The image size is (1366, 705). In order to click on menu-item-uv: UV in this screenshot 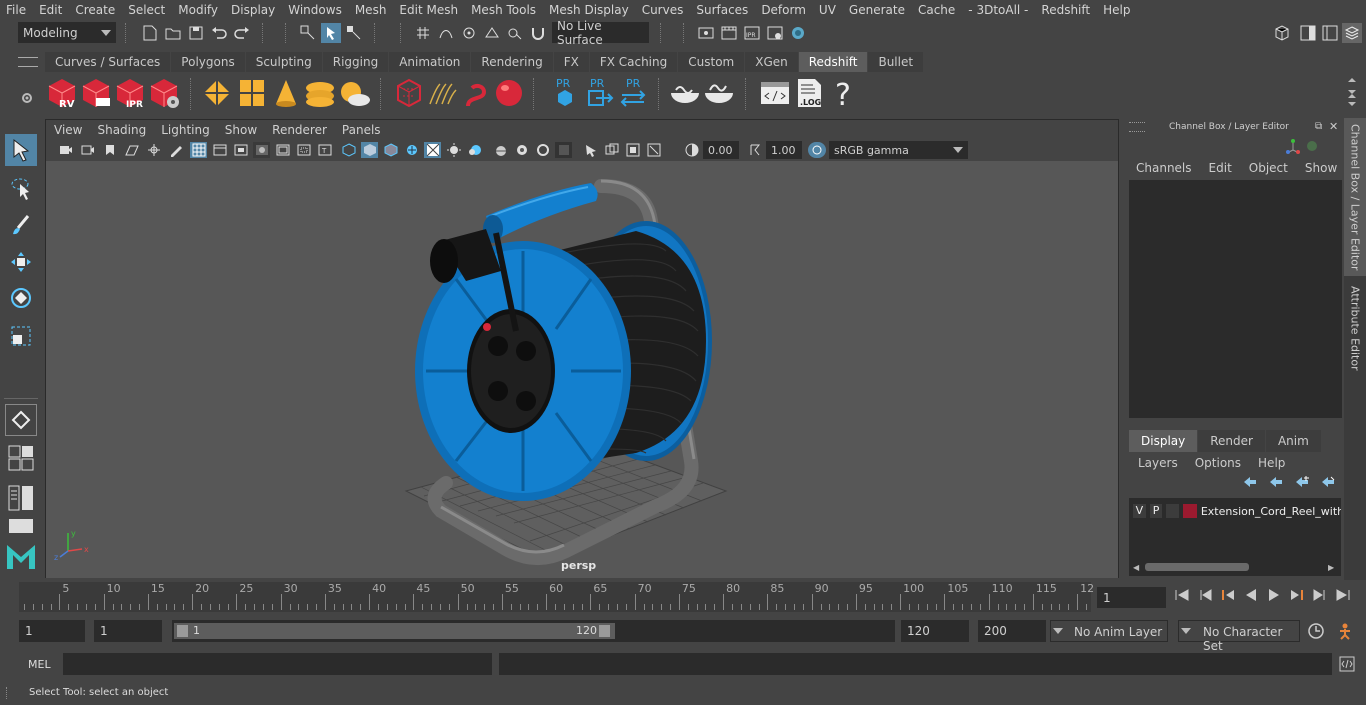, I will do `click(828, 10)`.